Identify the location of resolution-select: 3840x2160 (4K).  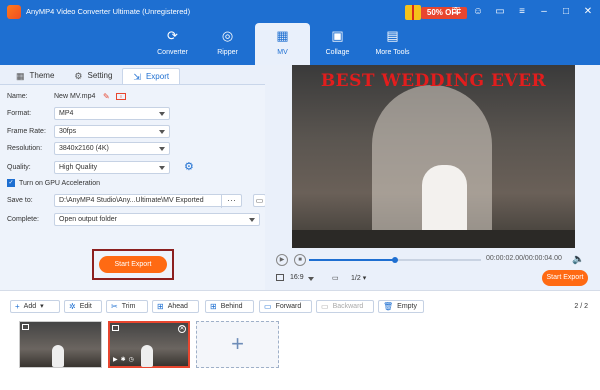
(112, 148).